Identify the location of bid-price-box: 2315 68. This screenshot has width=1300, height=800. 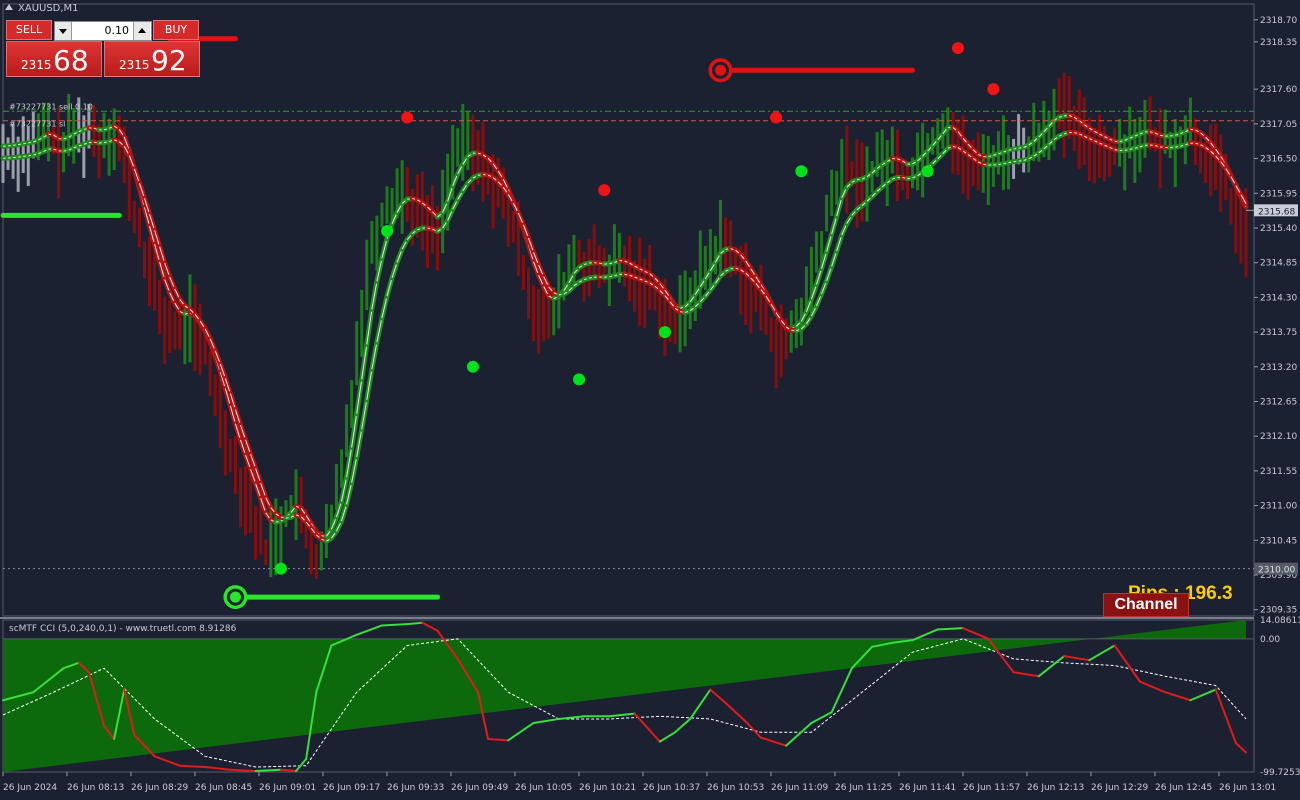
(54, 59).